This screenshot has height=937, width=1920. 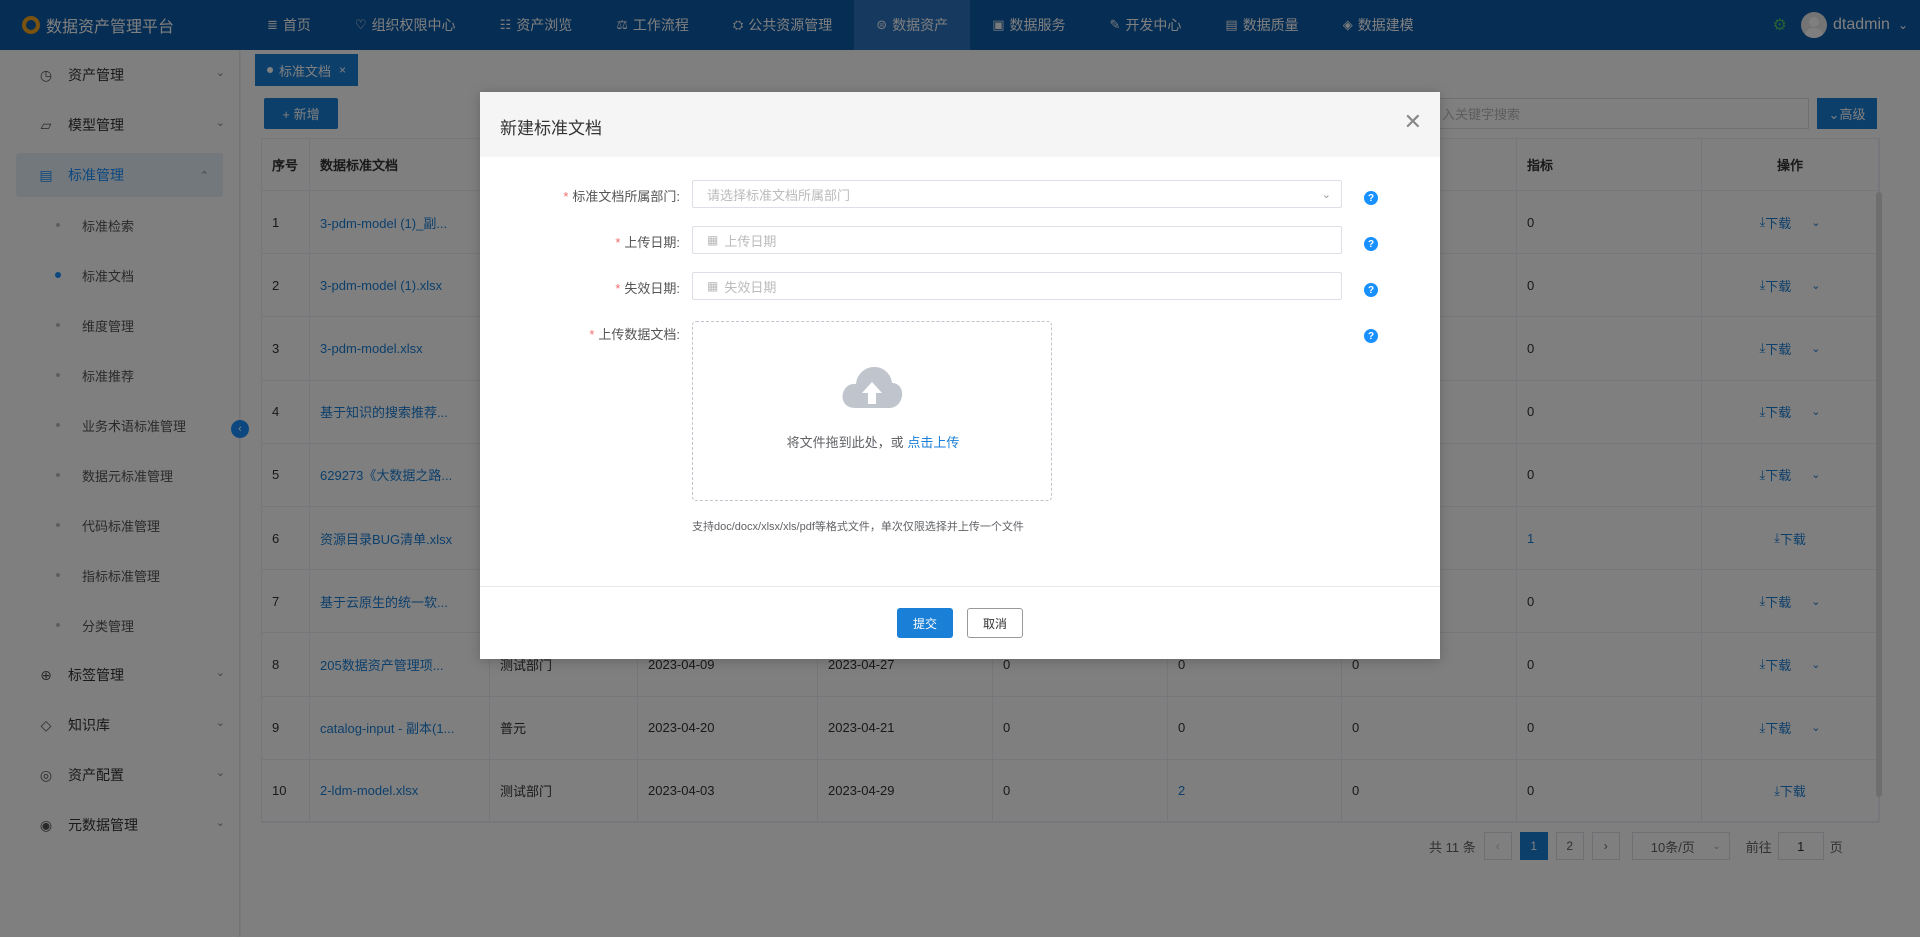 What do you see at coordinates (1413, 122) in the screenshot?
I see `close-icon: ✕` at bounding box center [1413, 122].